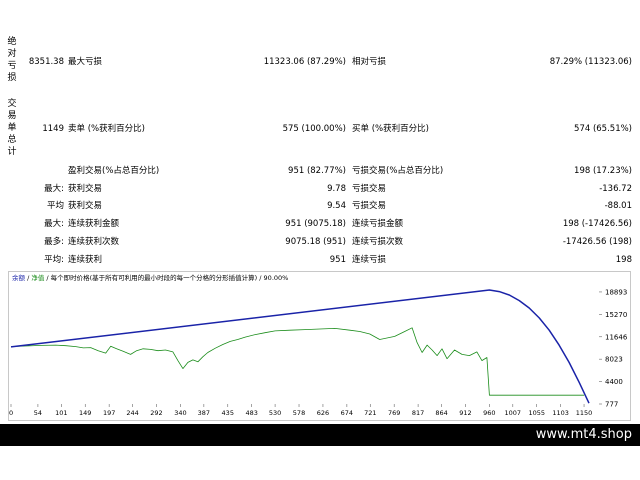 The width and height of the screenshot is (640, 480). Describe the element at coordinates (603, 129) in the screenshot. I see `long-trades-value: 574 (65.51%)` at that location.